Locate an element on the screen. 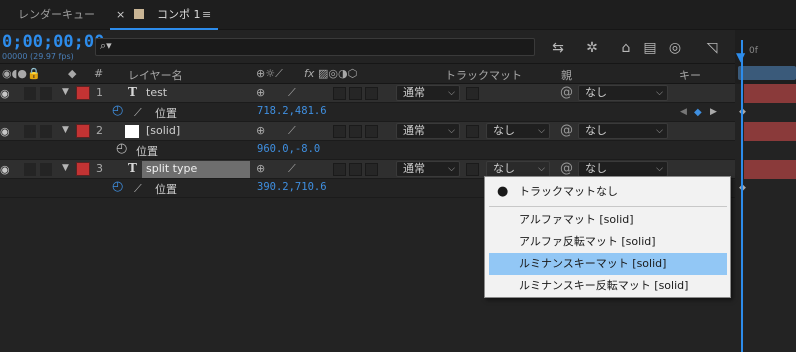 This screenshot has width=796, height=352. property-value: 390.2,710.6 is located at coordinates (292, 187).